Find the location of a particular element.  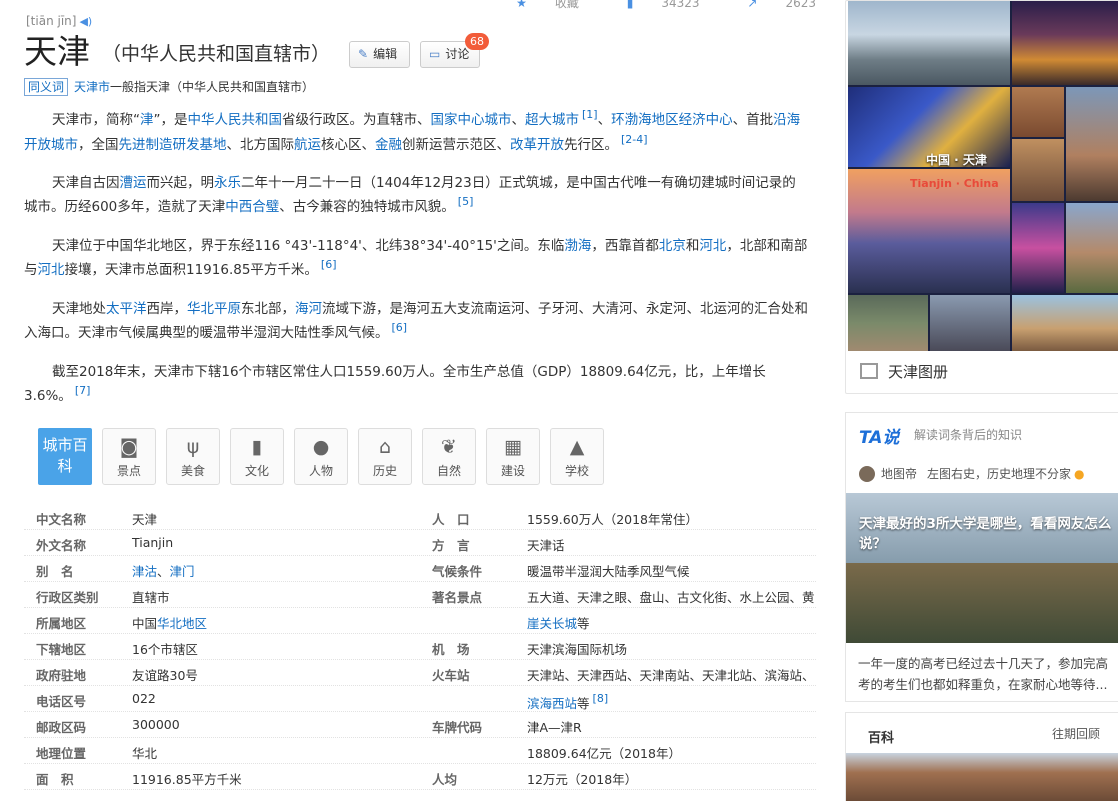

tab-city-baike: 城市百科 is located at coordinates (65, 456).